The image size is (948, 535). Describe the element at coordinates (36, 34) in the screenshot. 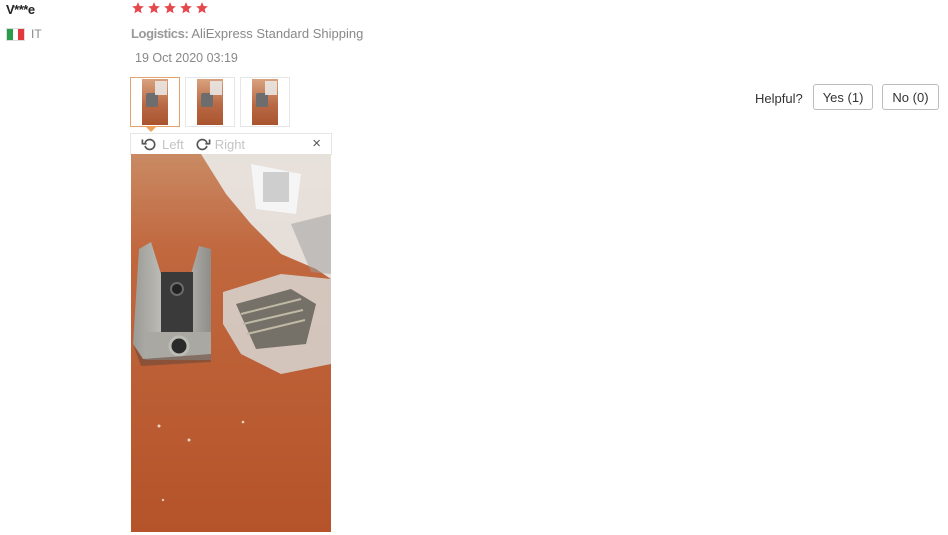

I see `country-code: IT` at that location.